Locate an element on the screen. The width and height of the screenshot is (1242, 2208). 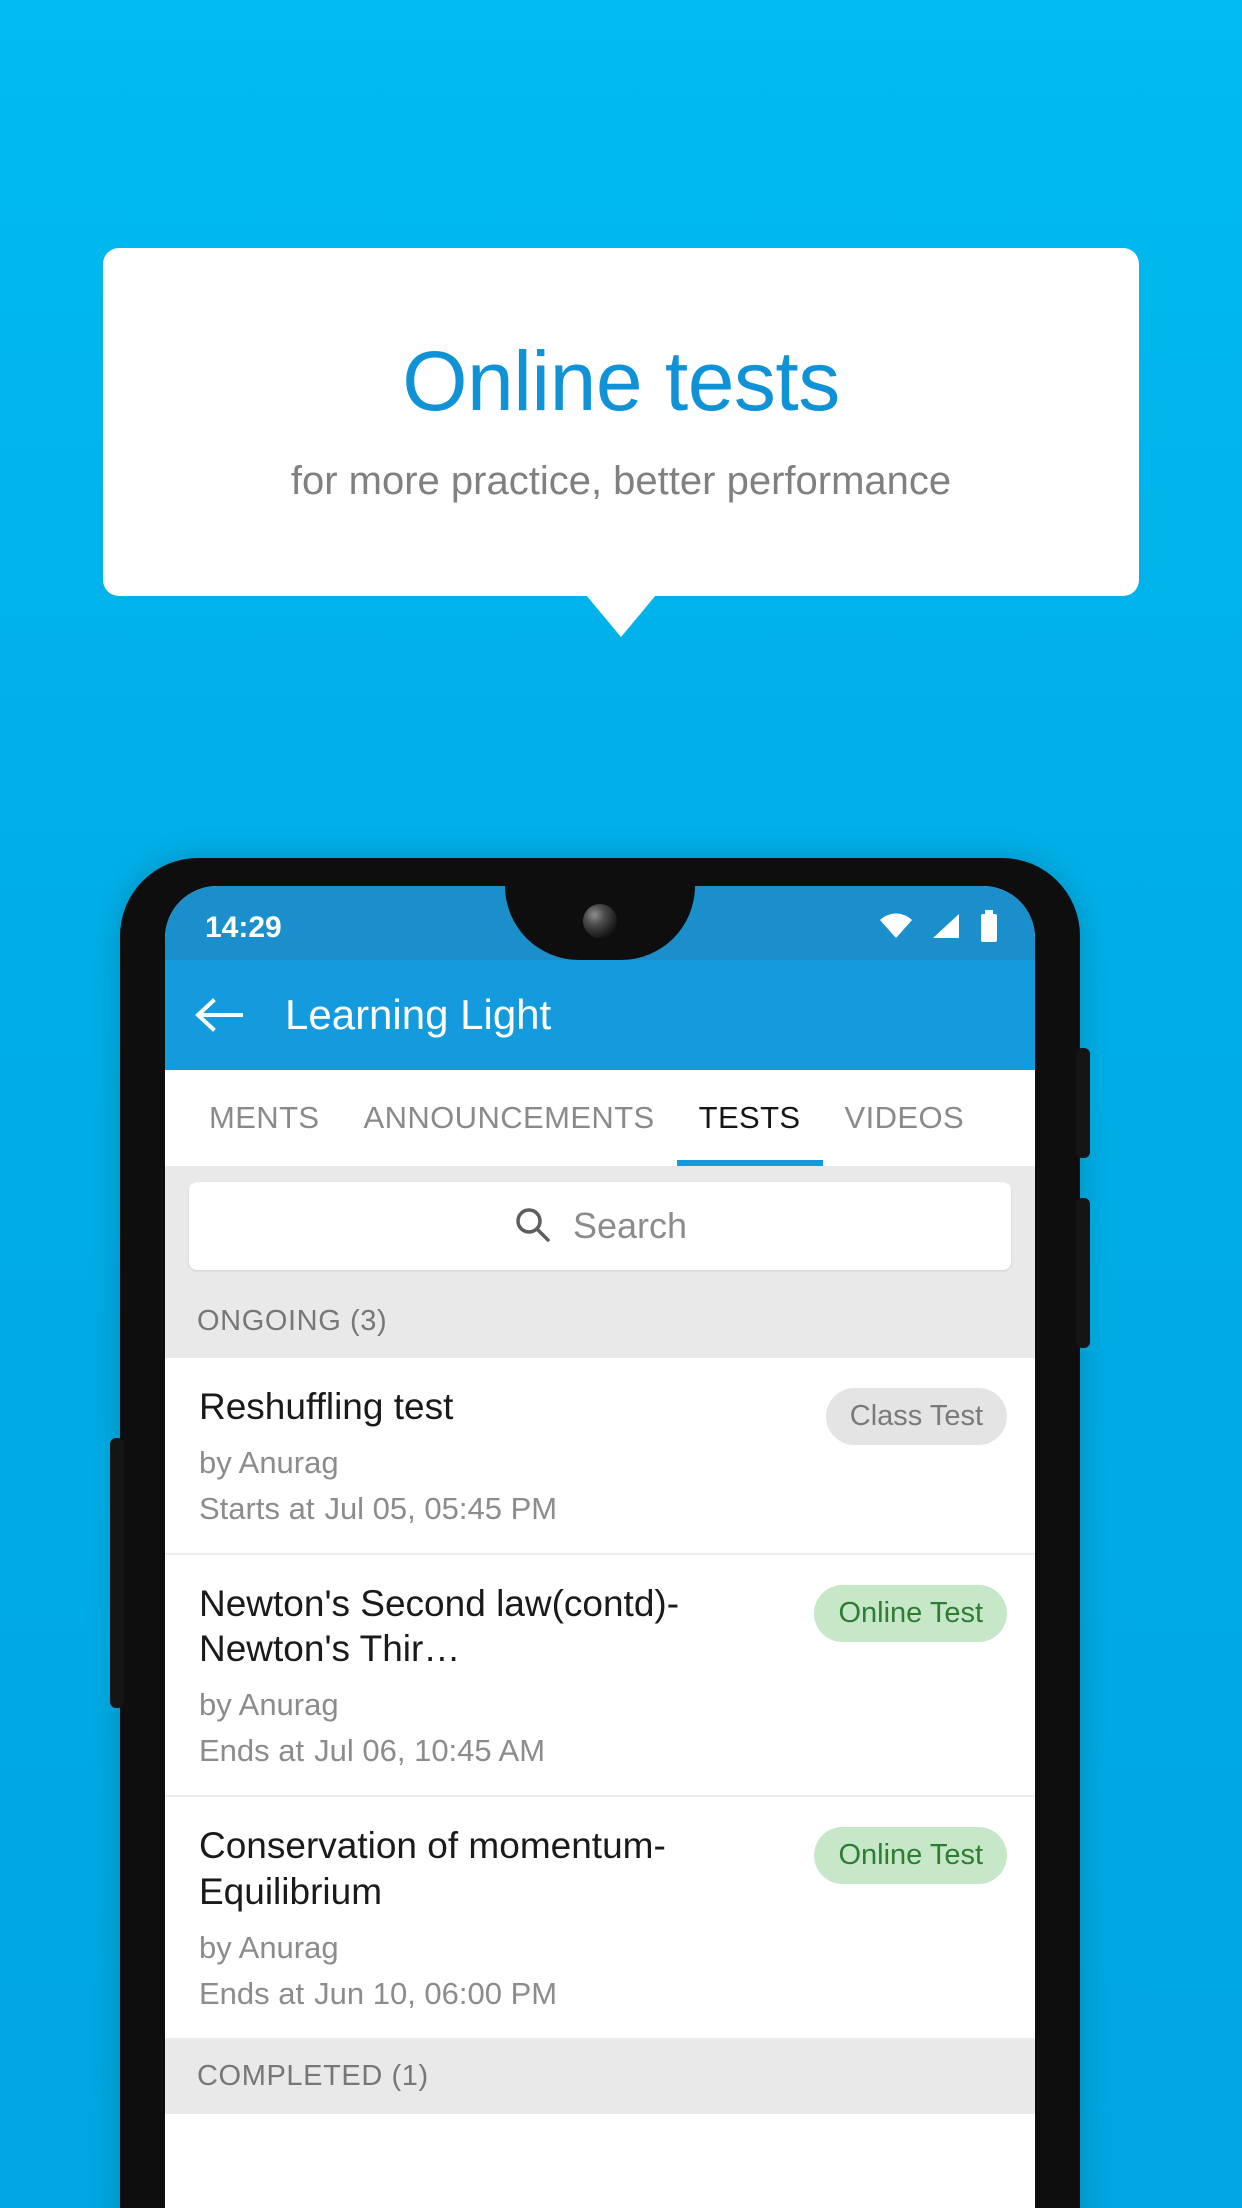
list-item-time-value: Jun 10, 06:00 PM is located at coordinates (436, 1993).